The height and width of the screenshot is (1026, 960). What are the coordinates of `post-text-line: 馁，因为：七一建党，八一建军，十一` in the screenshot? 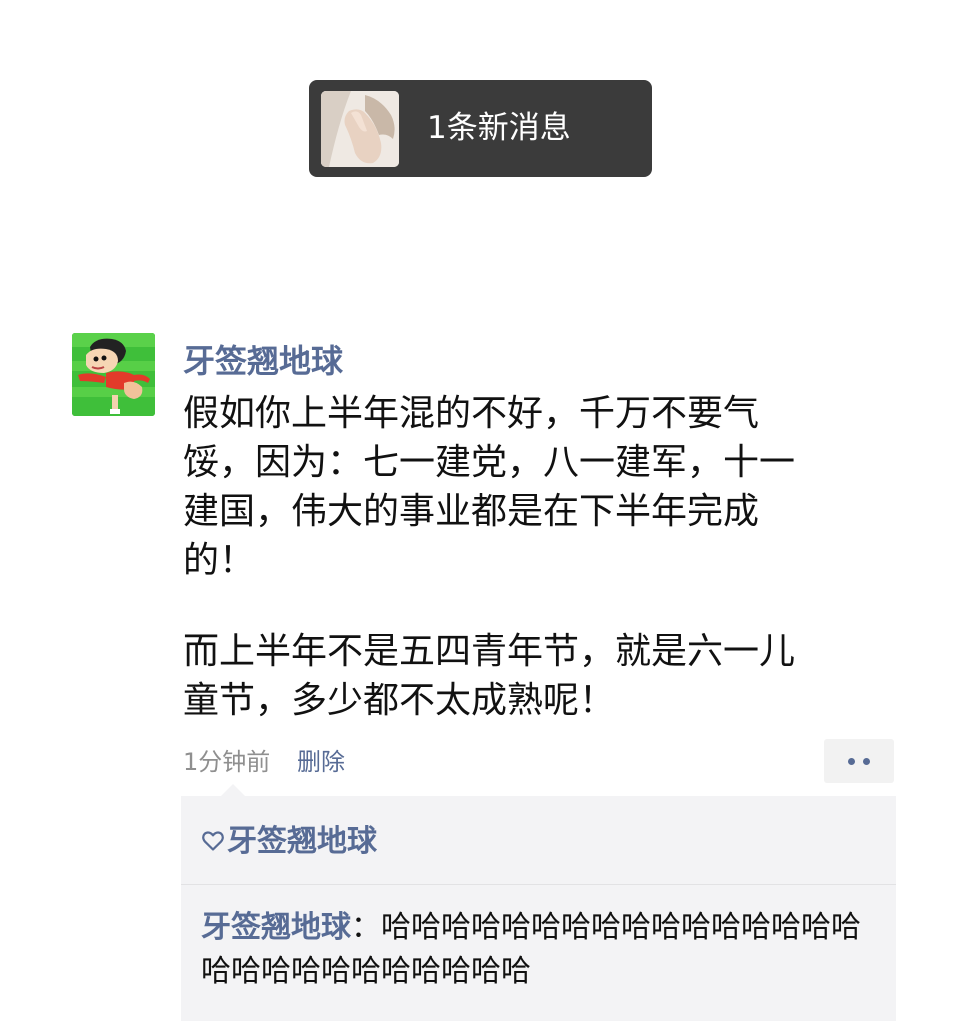 It's located at (489, 462).